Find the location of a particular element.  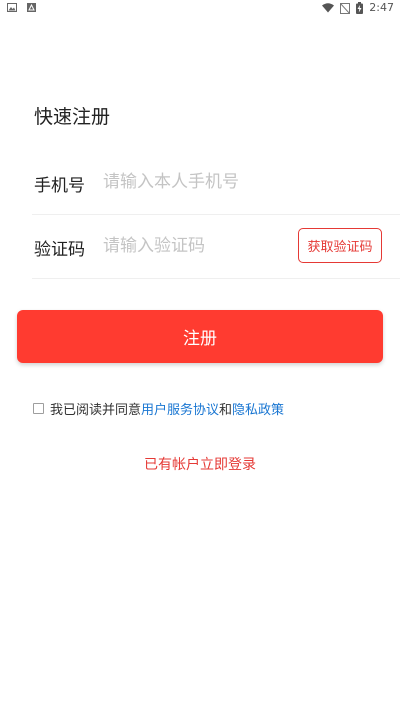

login-link-container: 已有帐户立即登录 is located at coordinates (200, 464).